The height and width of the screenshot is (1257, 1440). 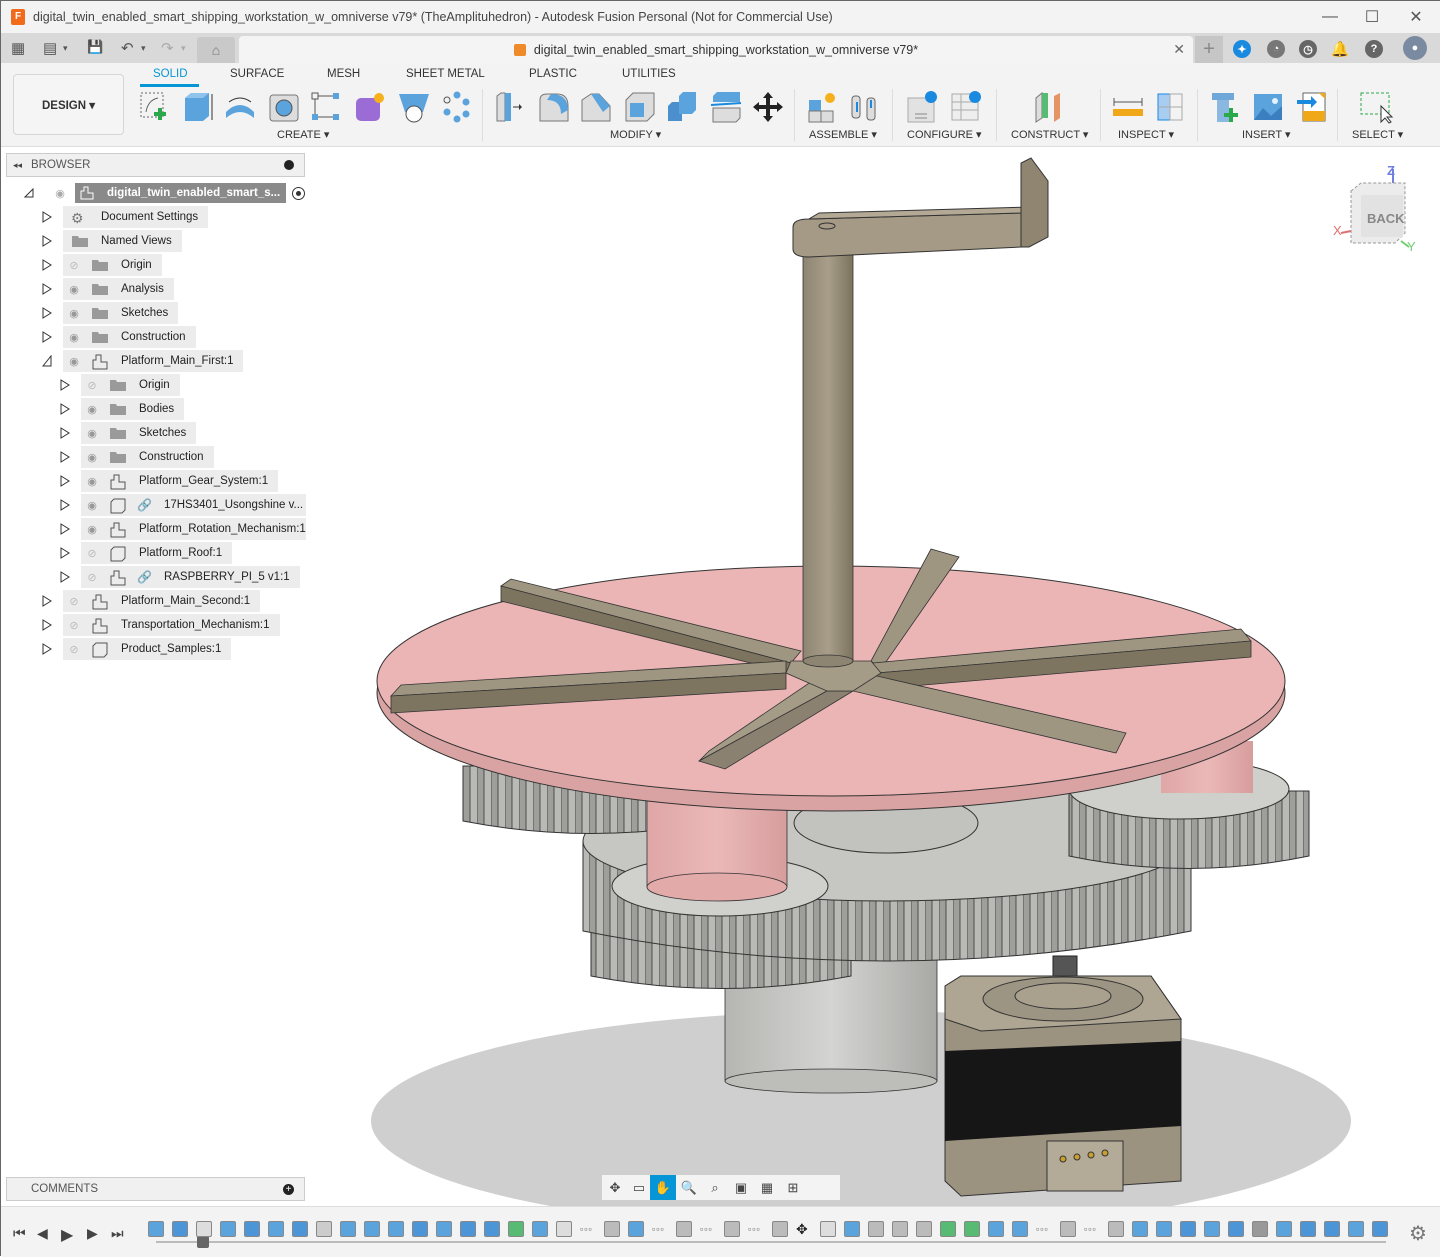 I want to click on create-sketch-icon, so click(x=155, y=107).